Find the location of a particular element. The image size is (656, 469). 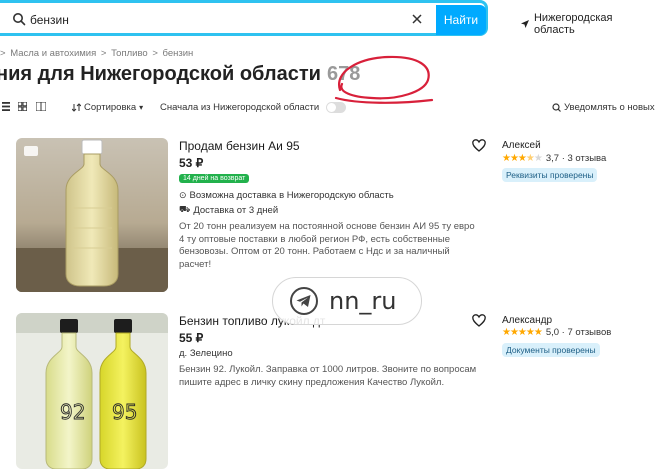

region-first-label: Сначала из Нижегородской области is located at coordinates (240, 107).